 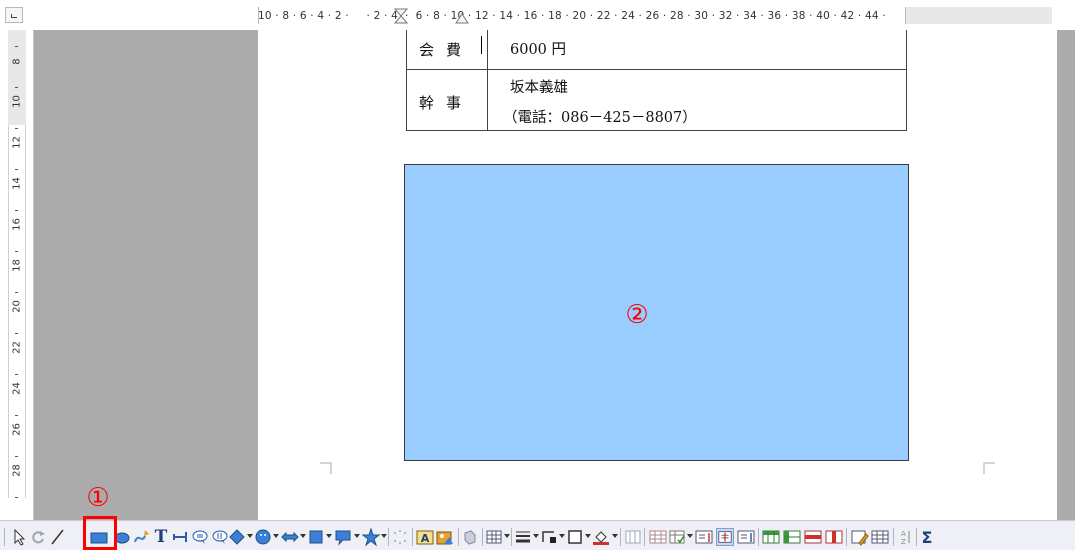 I want to click on drawing-toolbar: T A A Z Σ, so click(x=537, y=535).